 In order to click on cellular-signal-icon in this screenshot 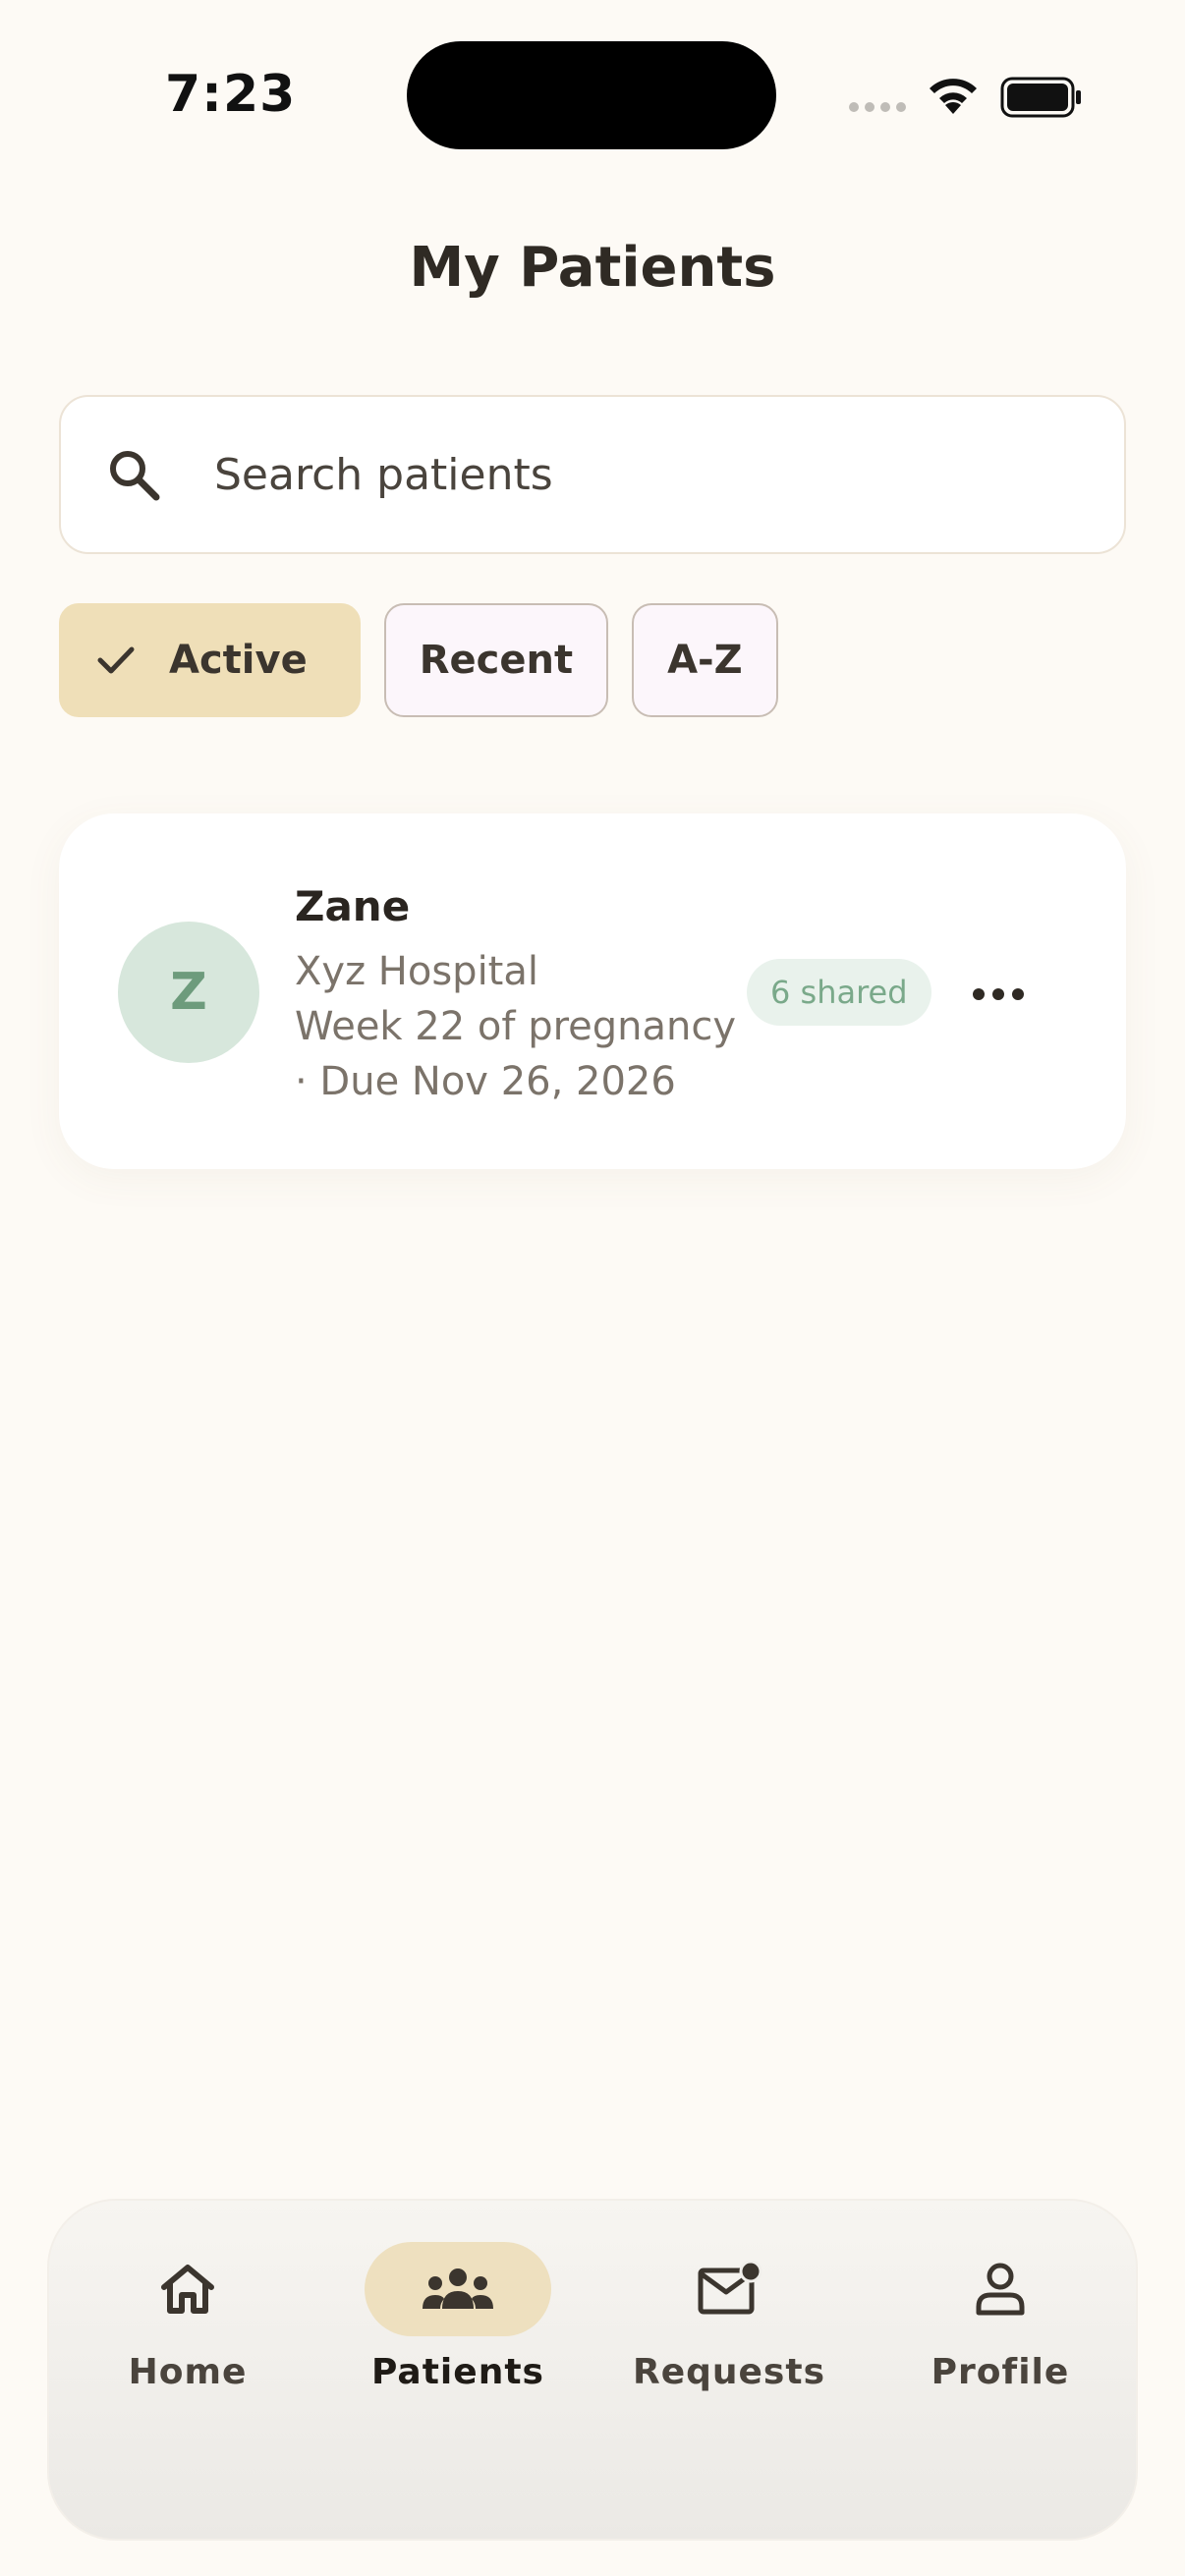, I will do `click(878, 107)`.